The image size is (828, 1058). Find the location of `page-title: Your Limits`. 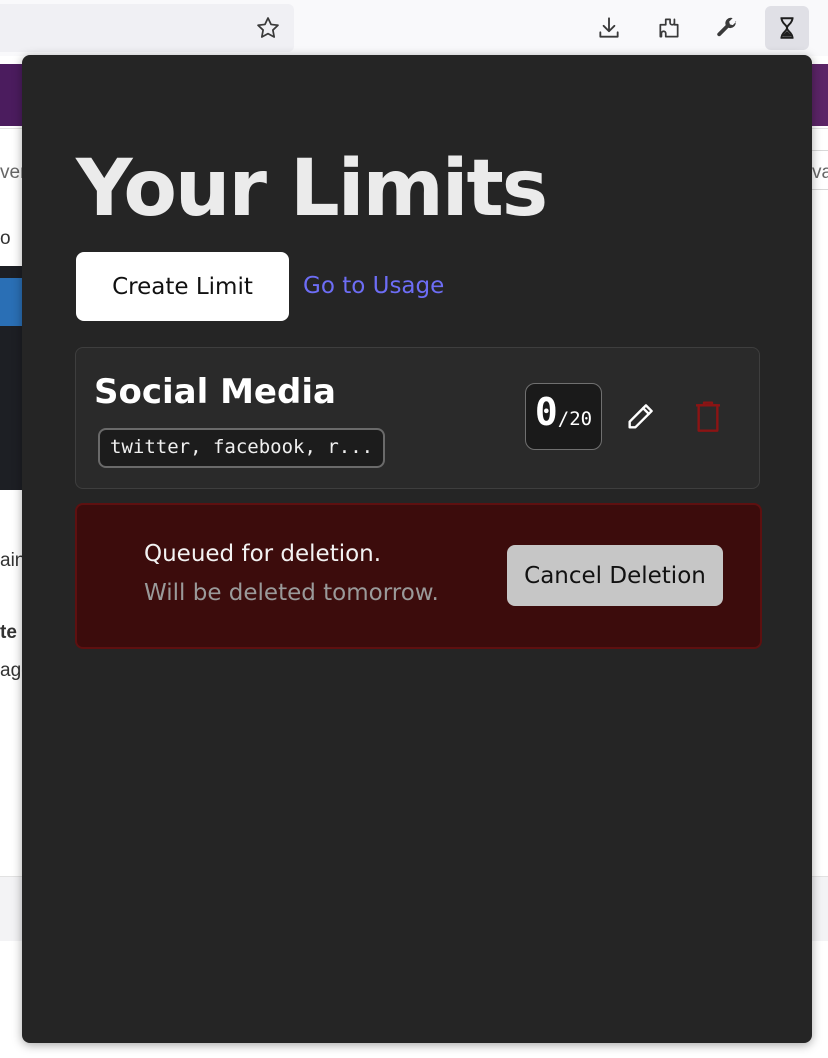

page-title: Your Limits is located at coordinates (312, 189).